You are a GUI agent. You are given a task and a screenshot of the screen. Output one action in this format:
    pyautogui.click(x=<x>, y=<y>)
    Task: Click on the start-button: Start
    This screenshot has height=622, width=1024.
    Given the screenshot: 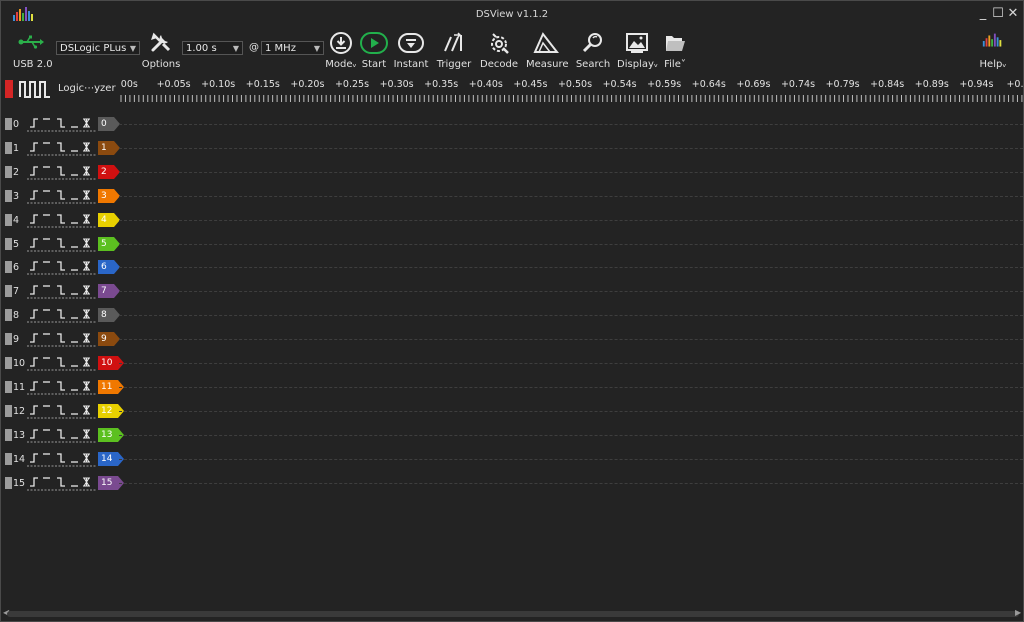 What is the action you would take?
    pyautogui.click(x=374, y=51)
    